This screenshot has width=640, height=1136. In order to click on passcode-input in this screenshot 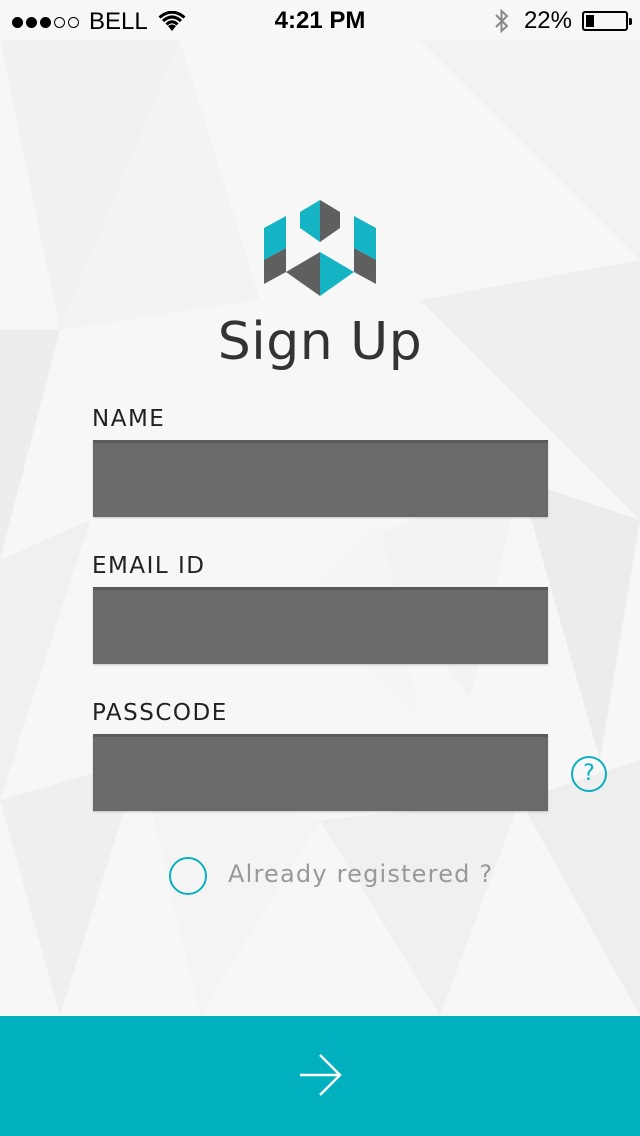, I will do `click(320, 772)`.